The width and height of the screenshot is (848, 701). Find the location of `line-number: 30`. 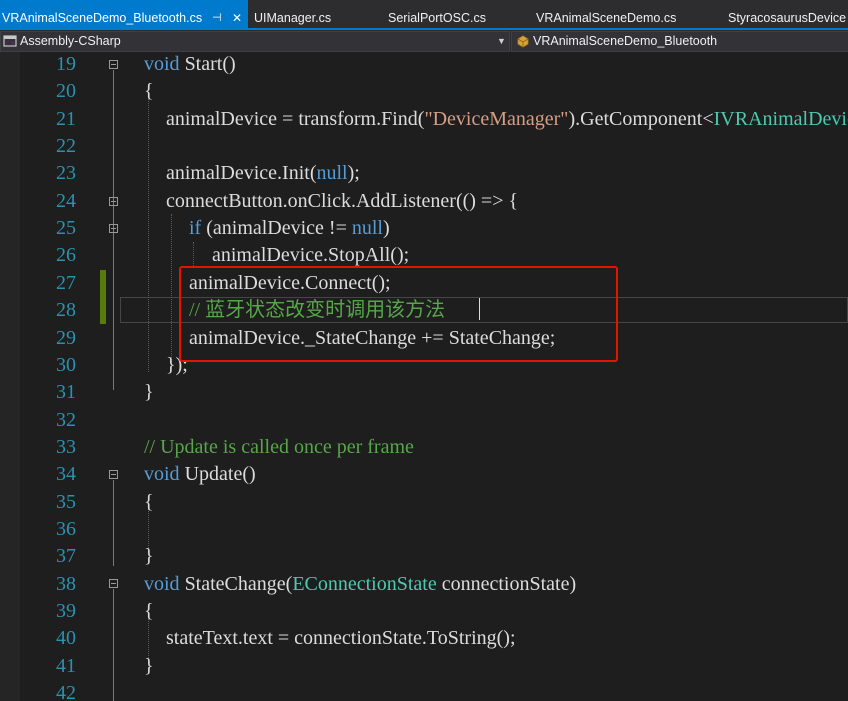

line-number: 30 is located at coordinates (66, 364).